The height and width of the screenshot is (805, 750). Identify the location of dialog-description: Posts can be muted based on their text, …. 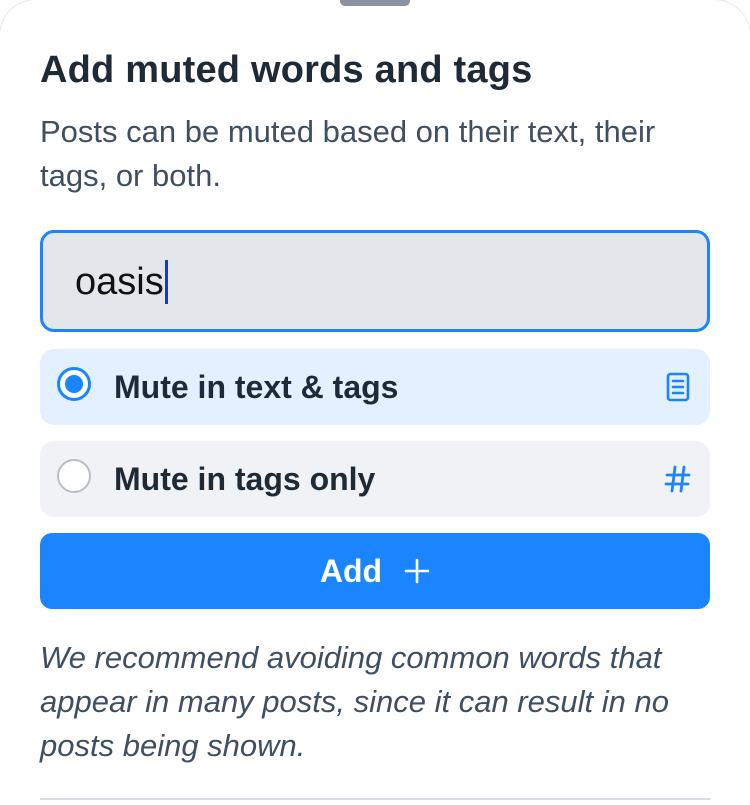
(348, 153).